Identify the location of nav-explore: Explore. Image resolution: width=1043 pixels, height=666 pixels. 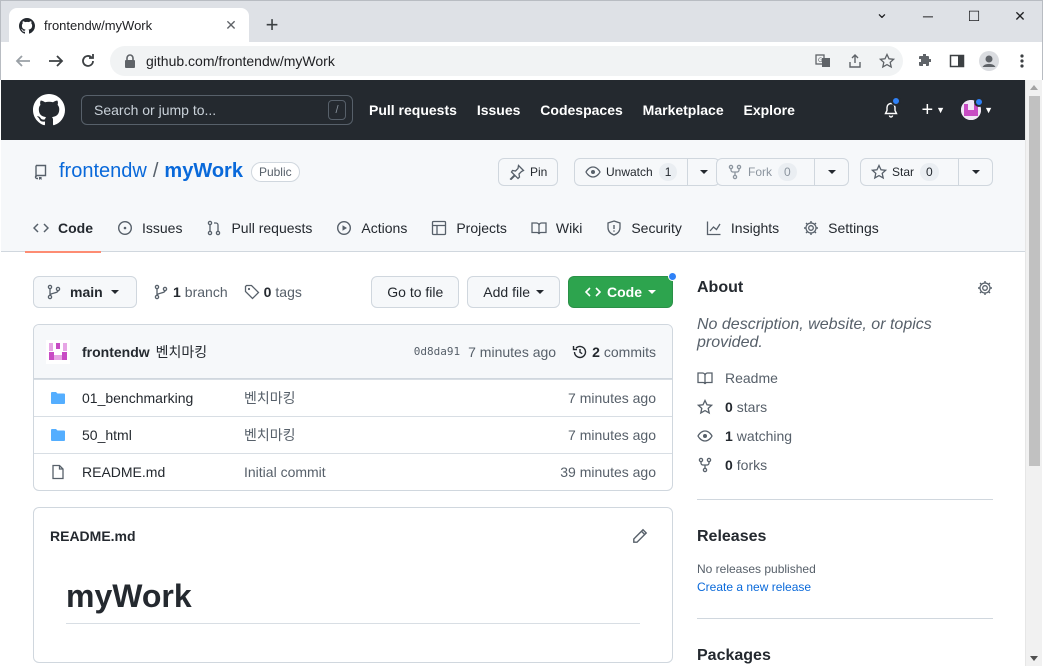
(769, 110).